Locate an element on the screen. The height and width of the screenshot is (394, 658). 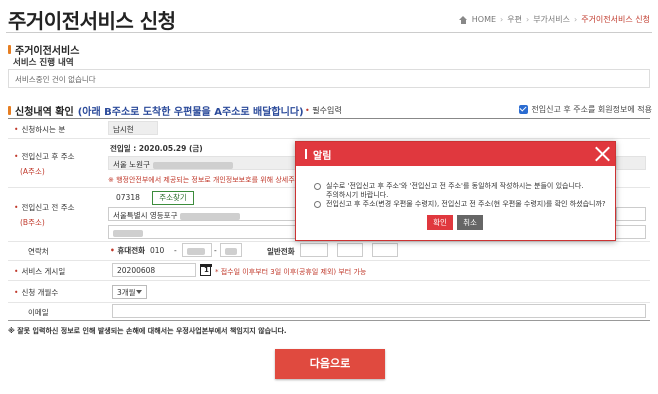
radio-same-address-warning is located at coordinates (317, 186).